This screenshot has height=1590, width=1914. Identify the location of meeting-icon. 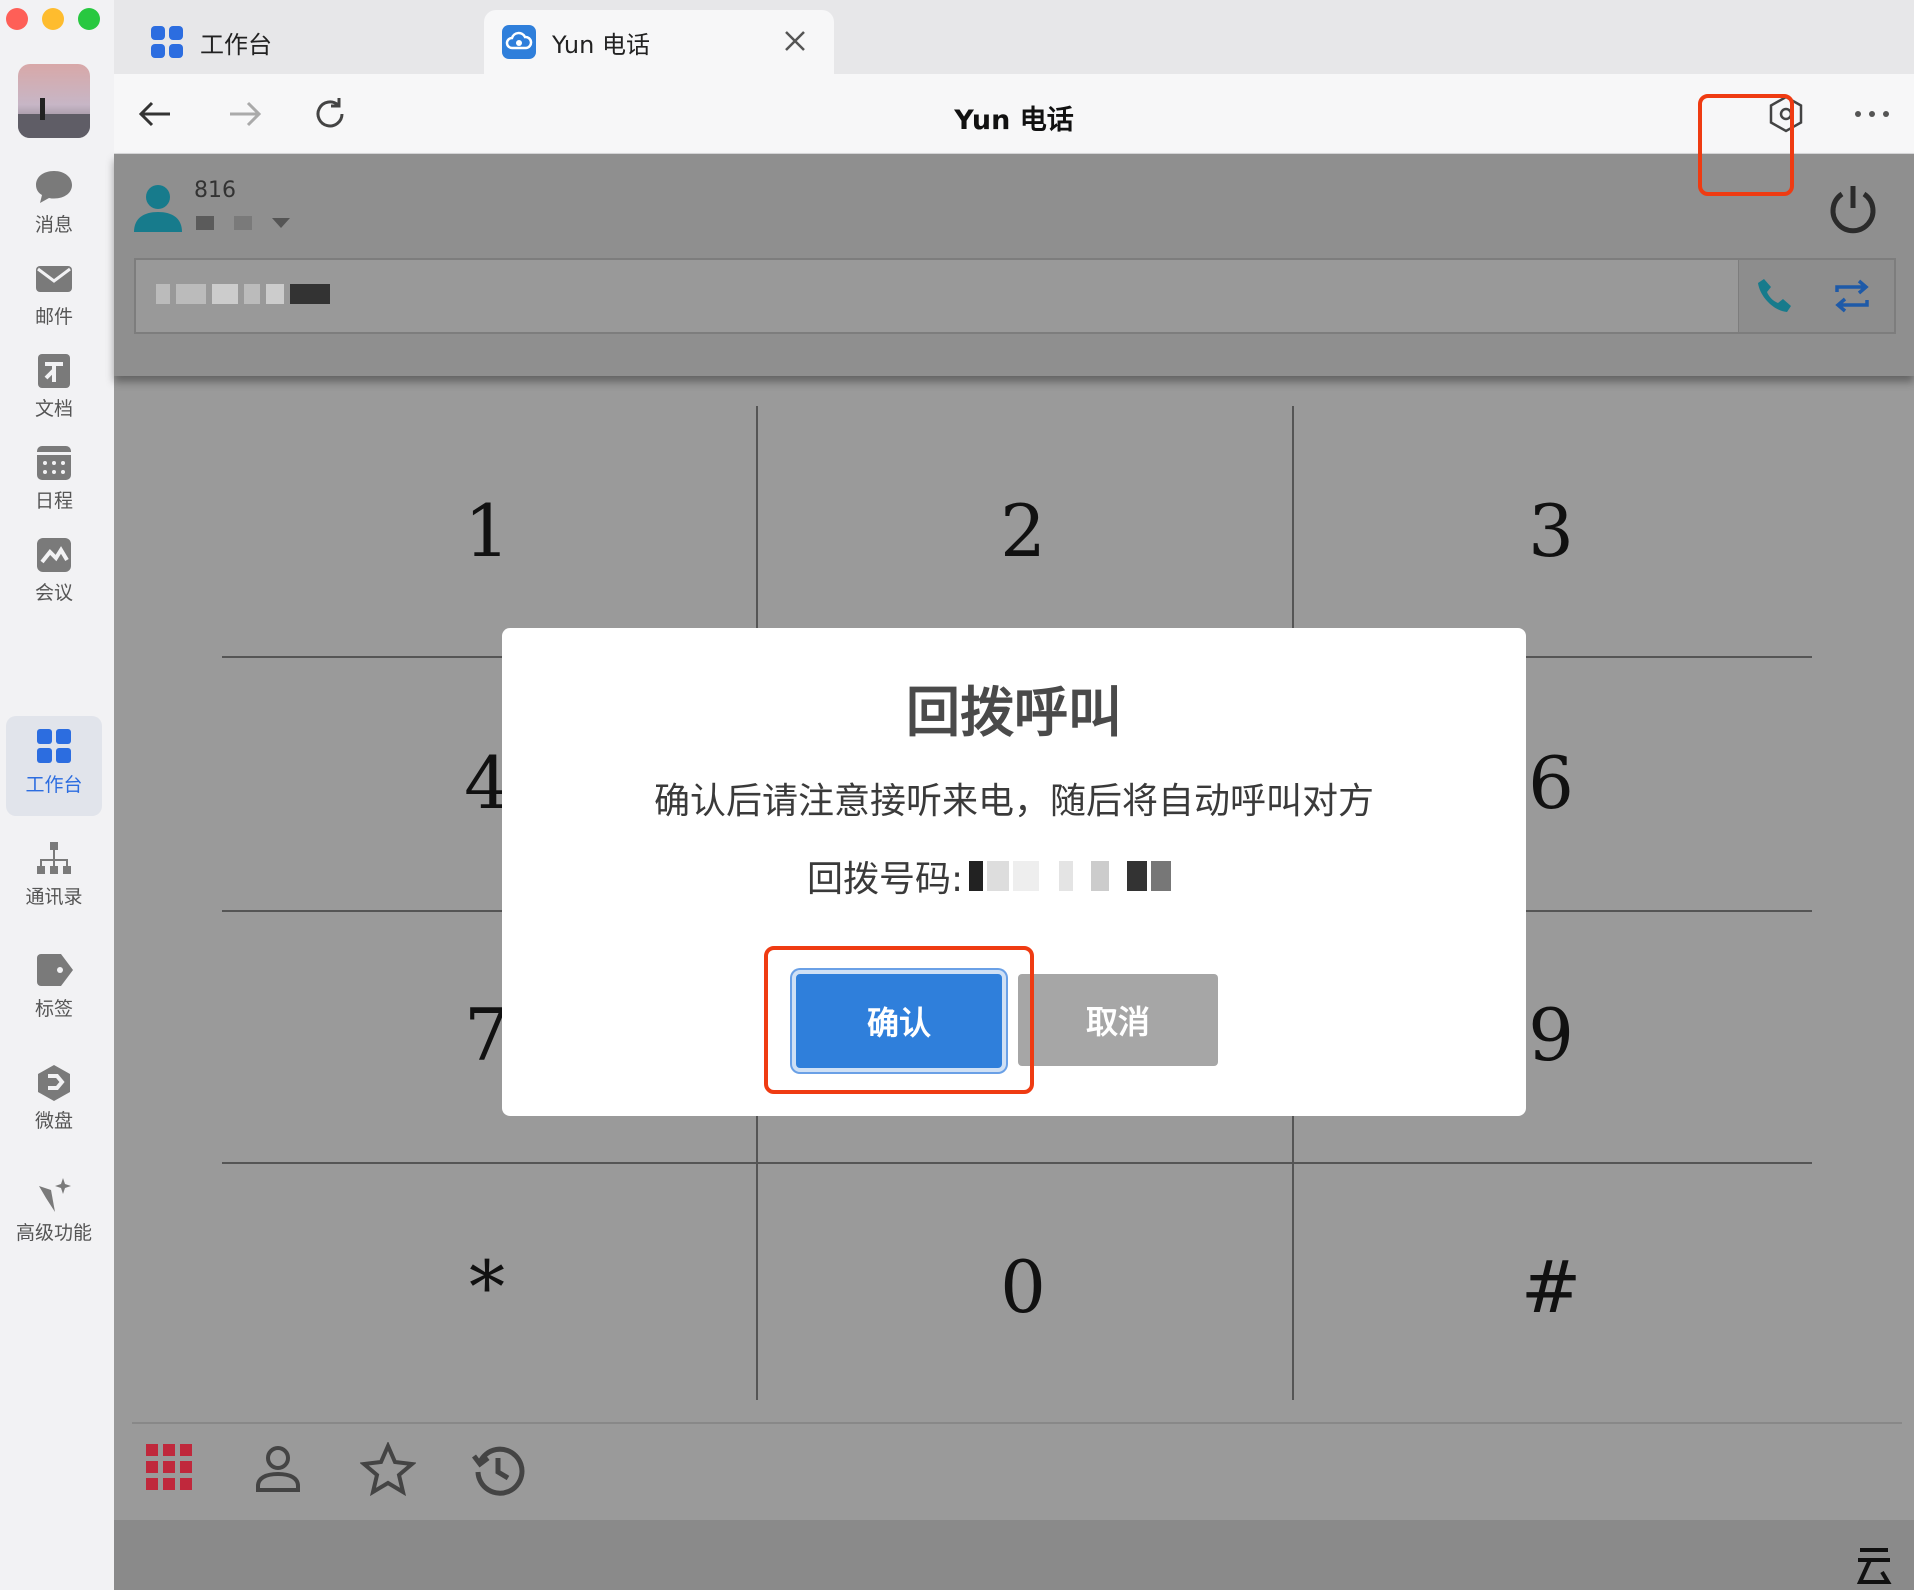
(54, 555).